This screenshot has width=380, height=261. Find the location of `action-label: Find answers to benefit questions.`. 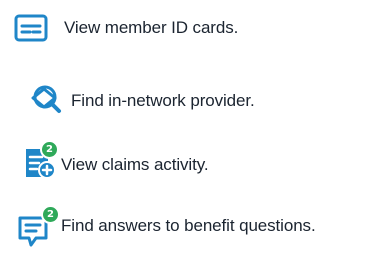

action-label: Find answers to benefit questions. is located at coordinates (188, 225).